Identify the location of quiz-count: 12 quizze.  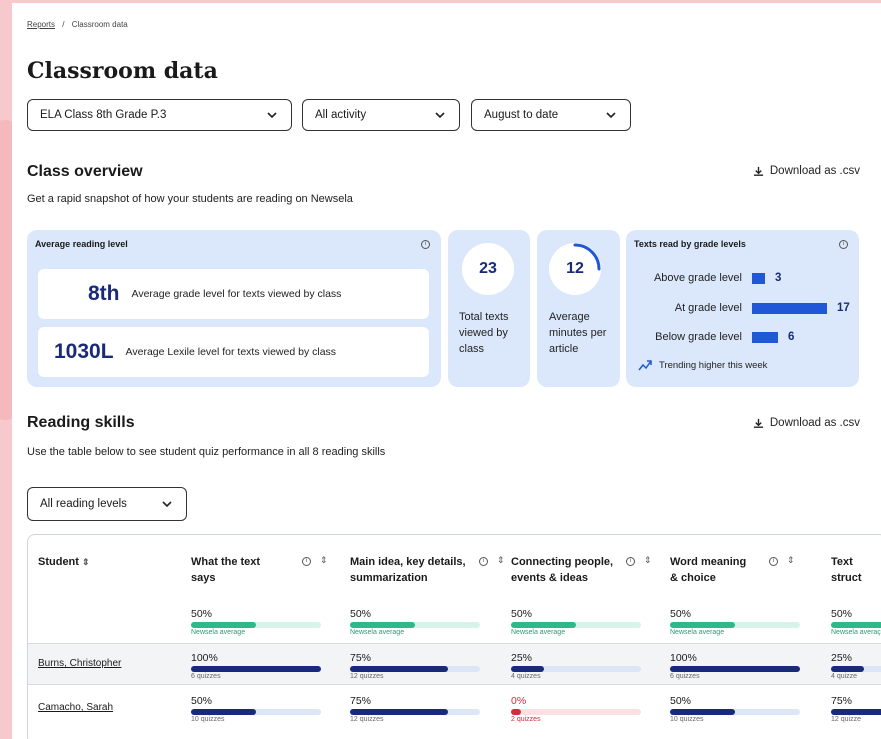
(846, 719).